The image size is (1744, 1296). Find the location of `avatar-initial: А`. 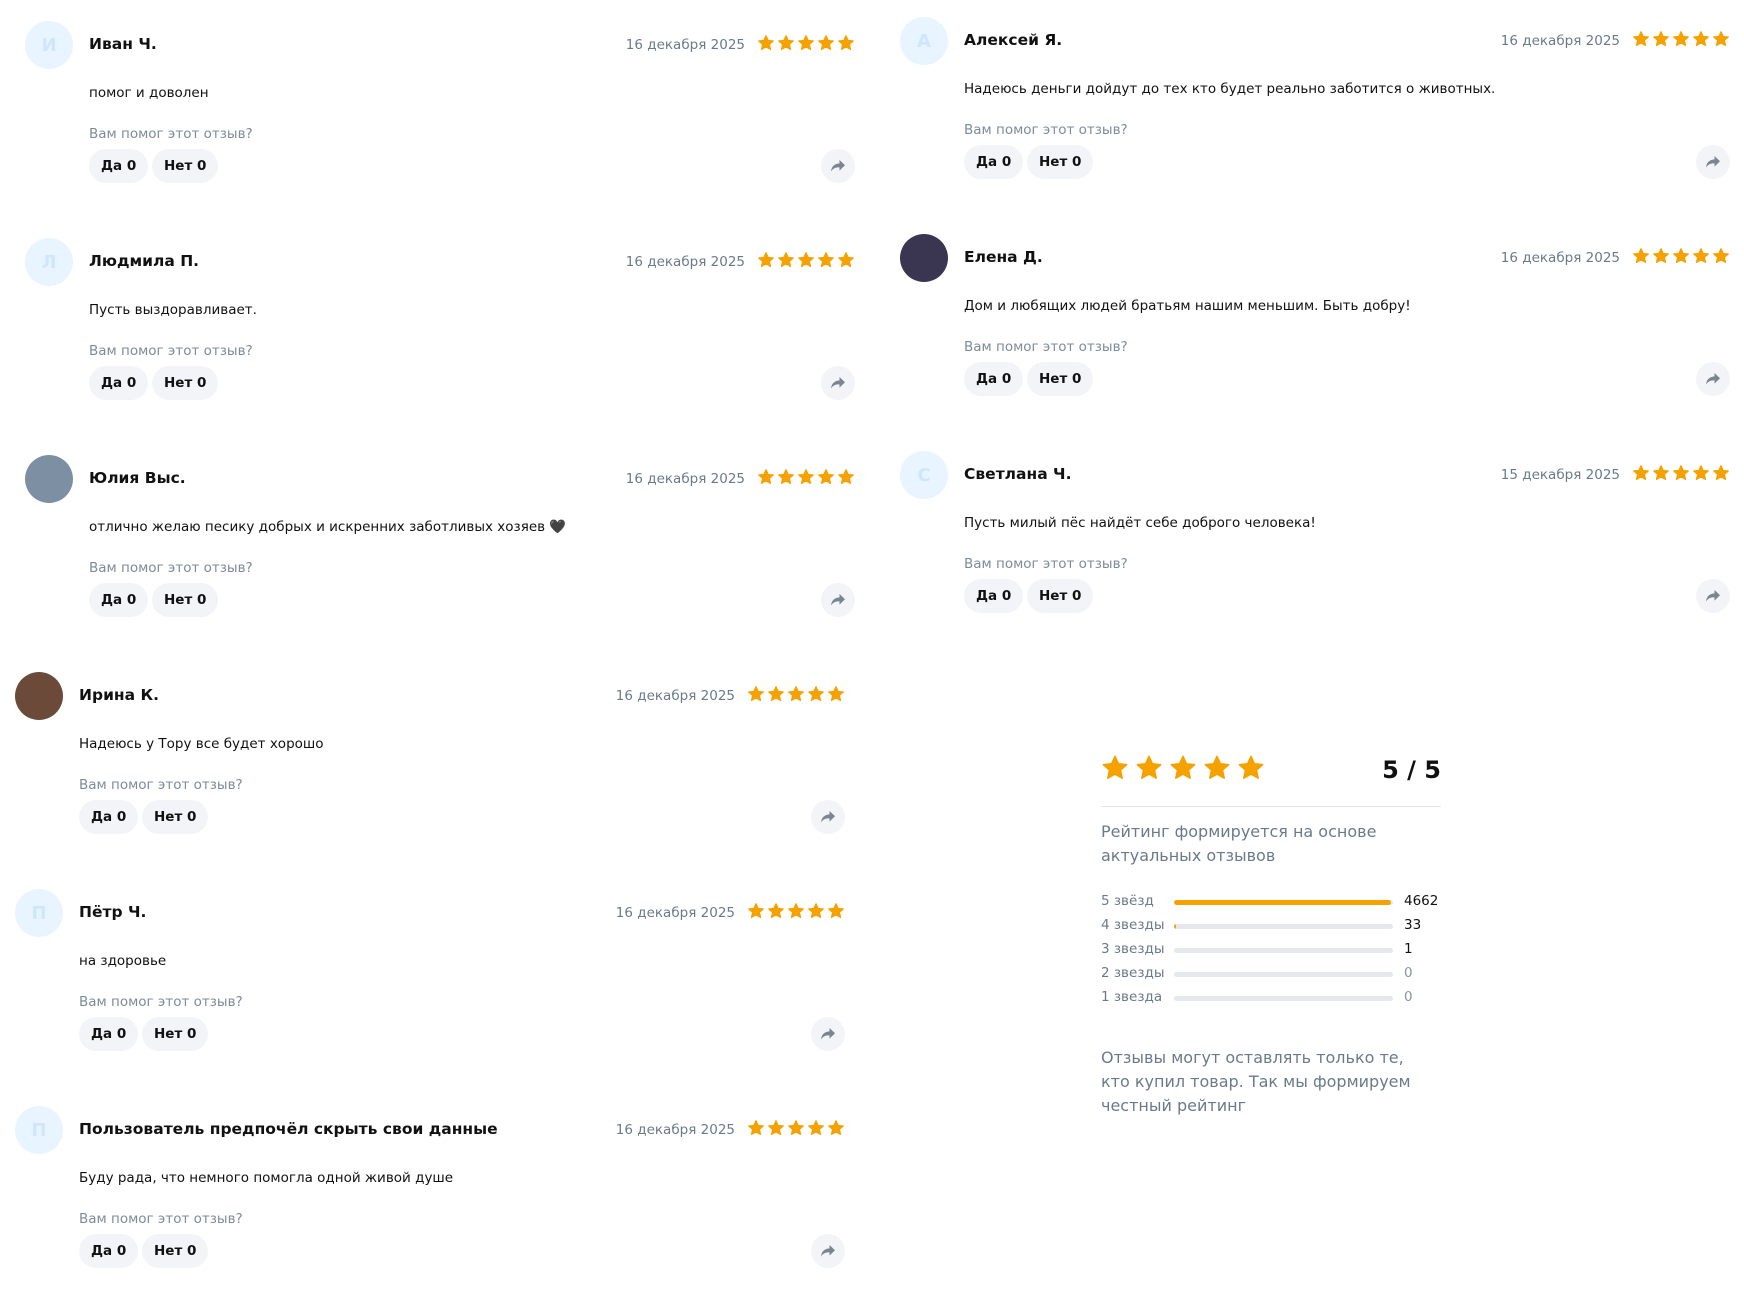

avatar-initial: А is located at coordinates (924, 41).